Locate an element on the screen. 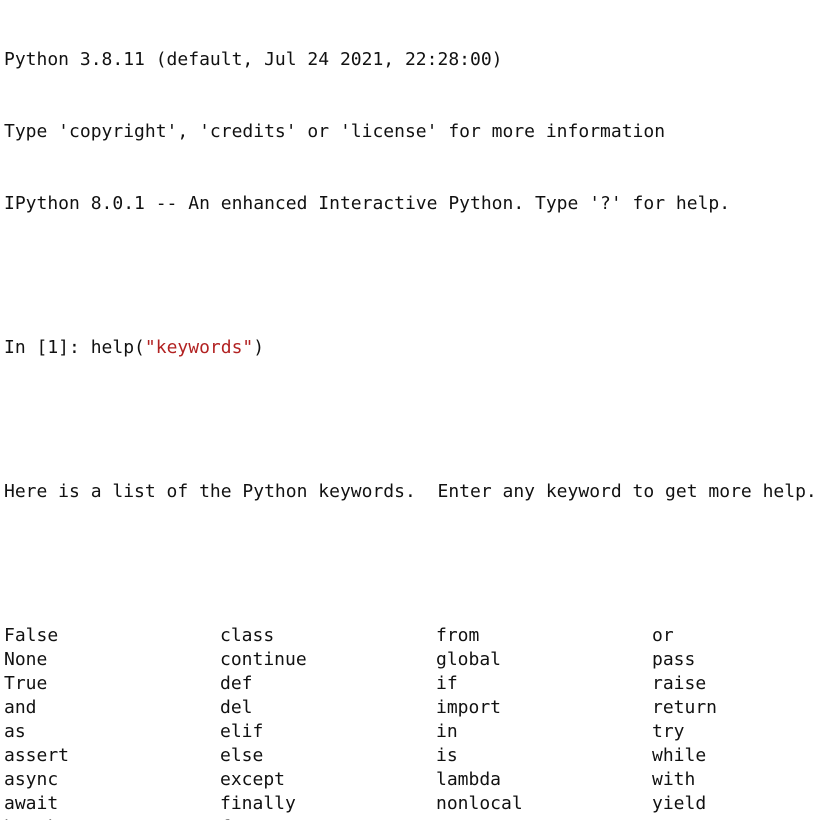 The height and width of the screenshot is (820, 819). keyword-item: else is located at coordinates (242, 755).